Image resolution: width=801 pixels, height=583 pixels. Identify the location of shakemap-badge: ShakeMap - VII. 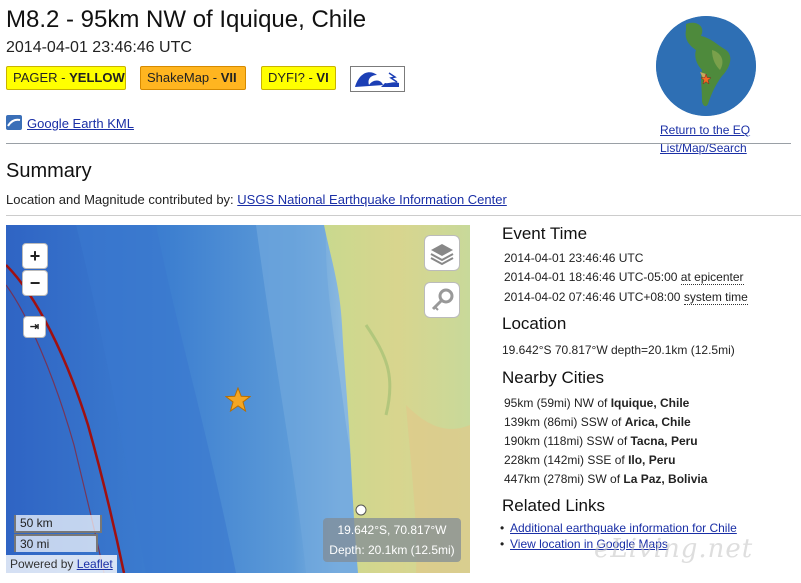
(193, 78).